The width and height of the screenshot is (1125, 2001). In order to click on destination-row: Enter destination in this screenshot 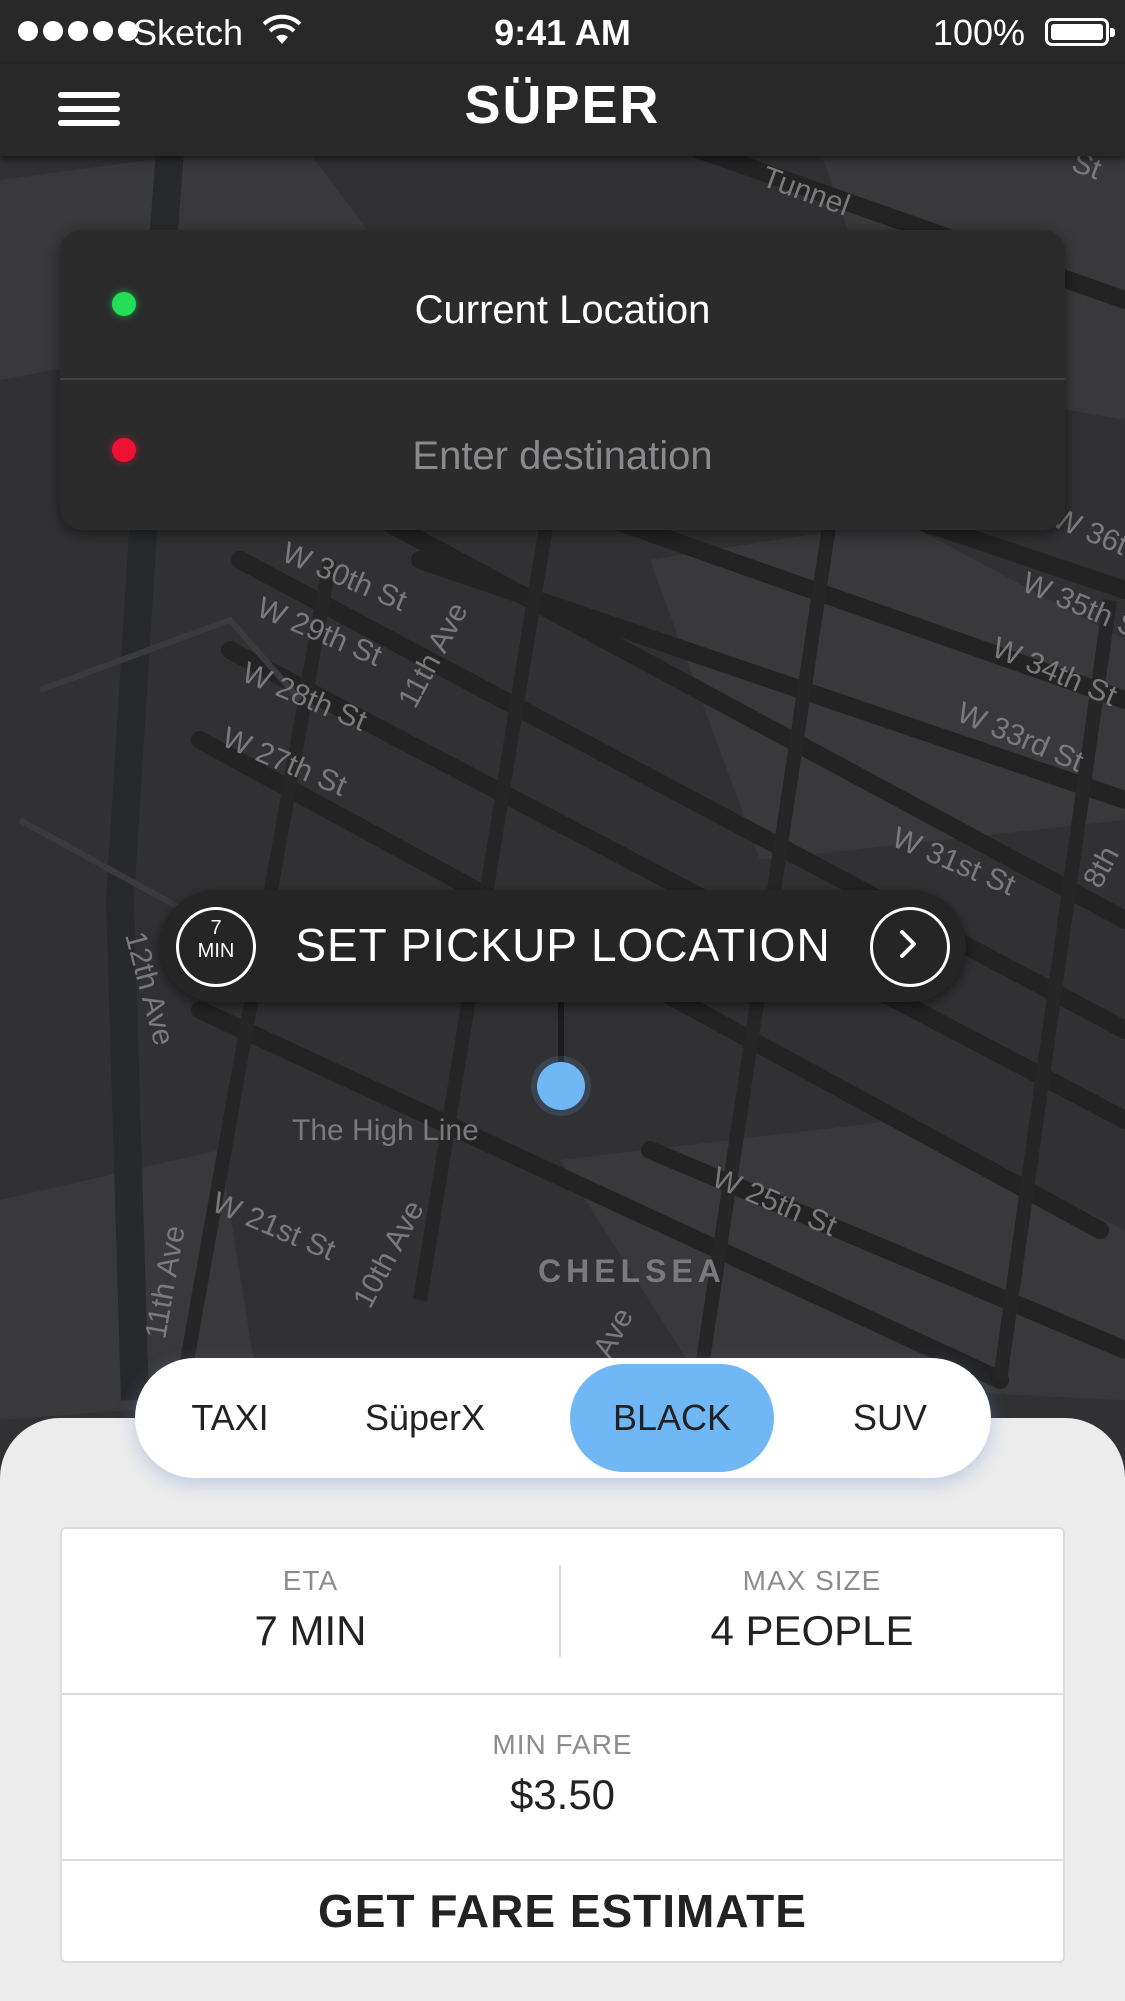, I will do `click(562, 454)`.